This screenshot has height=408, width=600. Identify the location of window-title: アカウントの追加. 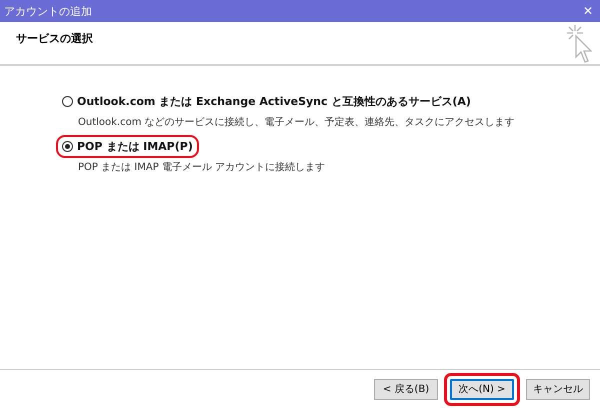
(48, 11).